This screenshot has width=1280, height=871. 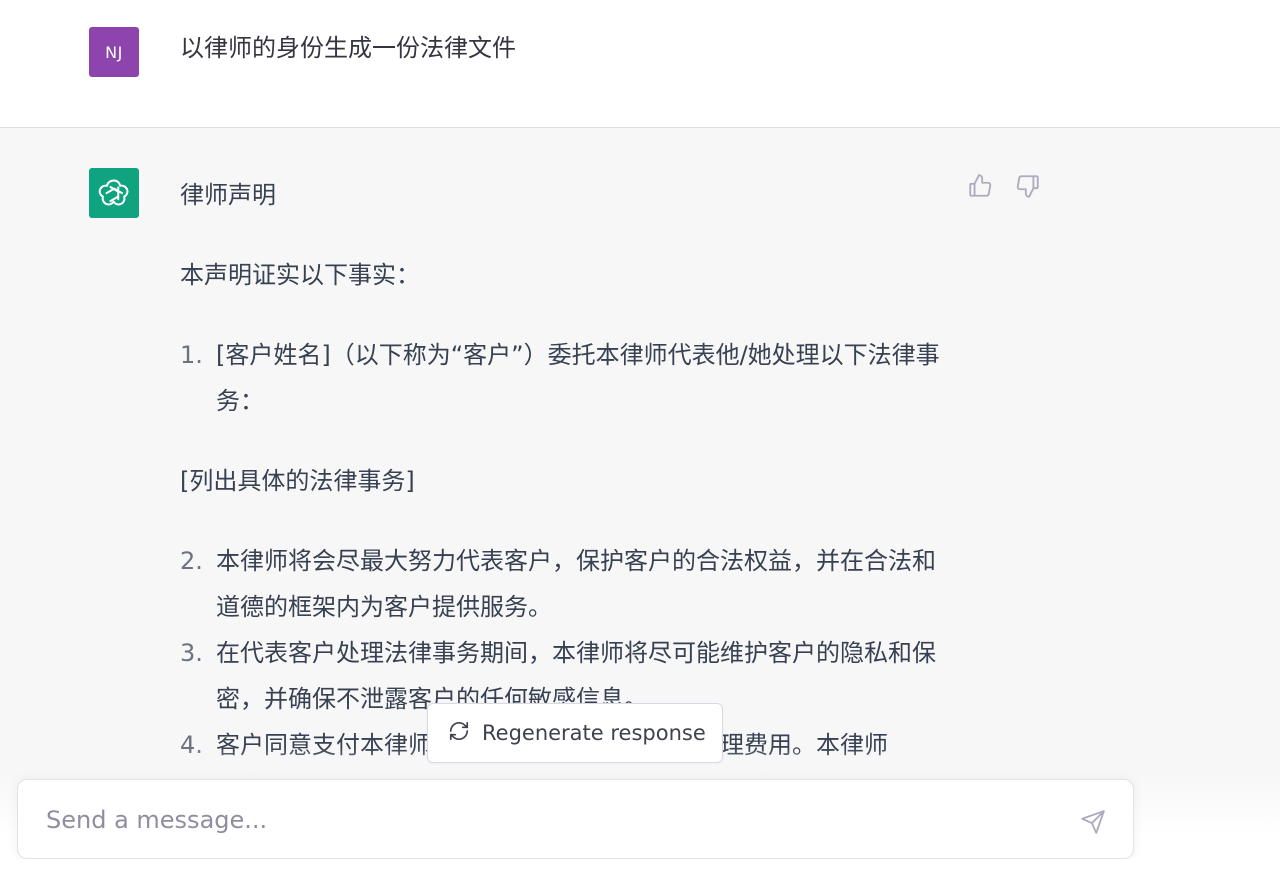 I want to click on assistant-heading: 律师声明, so click(x=228, y=195).